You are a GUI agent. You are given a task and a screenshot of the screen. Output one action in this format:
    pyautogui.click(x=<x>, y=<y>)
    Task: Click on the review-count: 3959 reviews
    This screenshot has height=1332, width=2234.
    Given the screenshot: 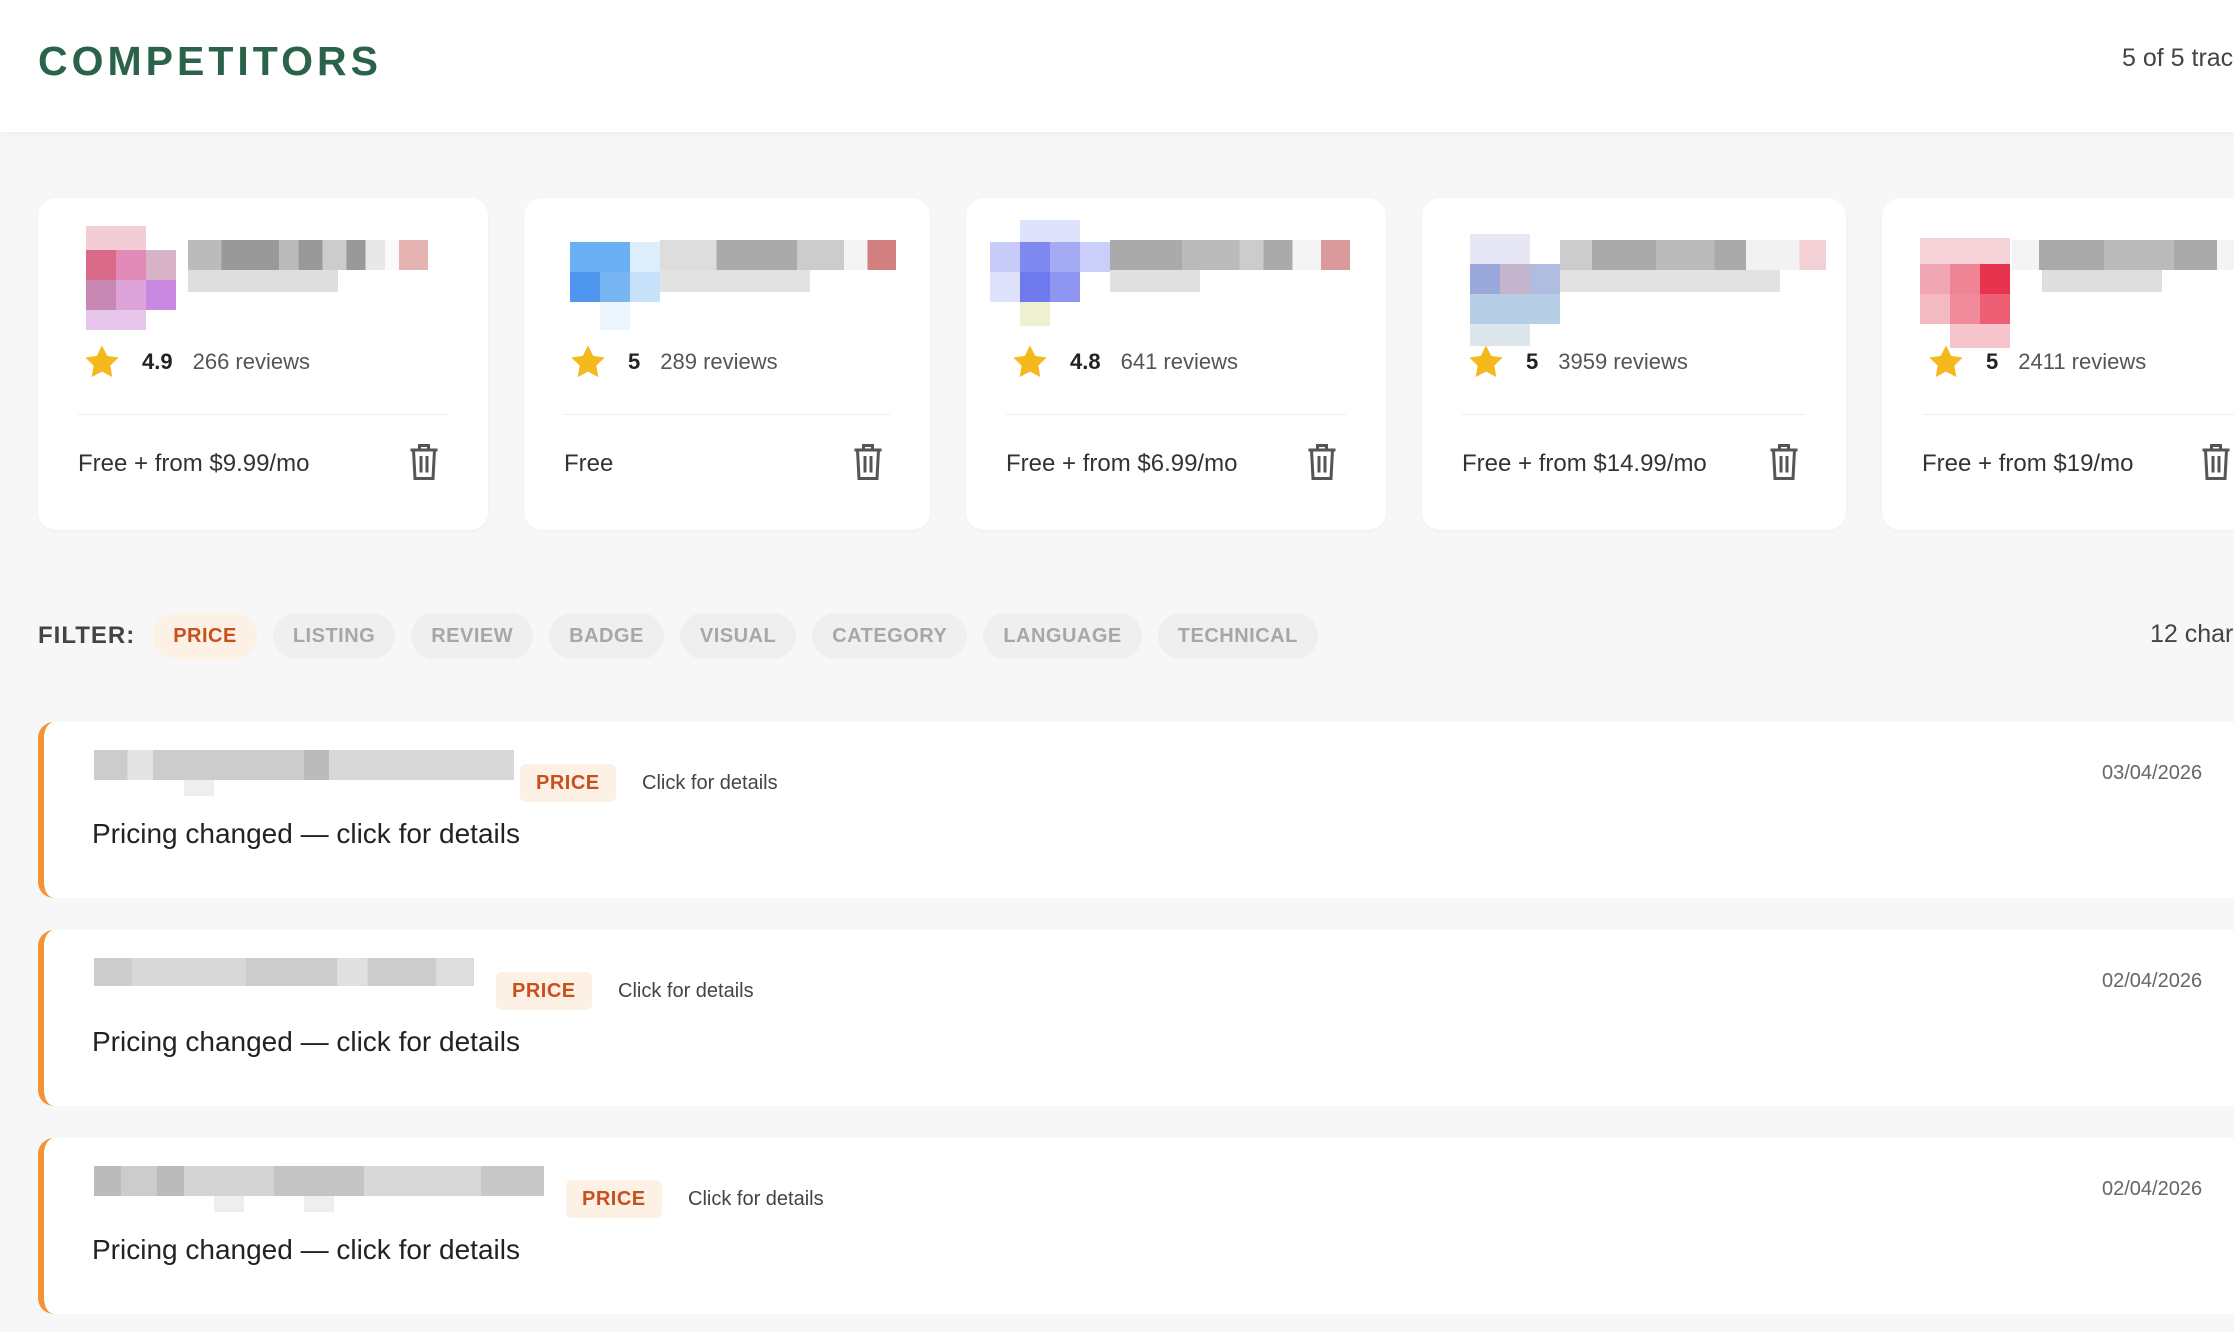 What is the action you would take?
    pyautogui.click(x=1623, y=361)
    